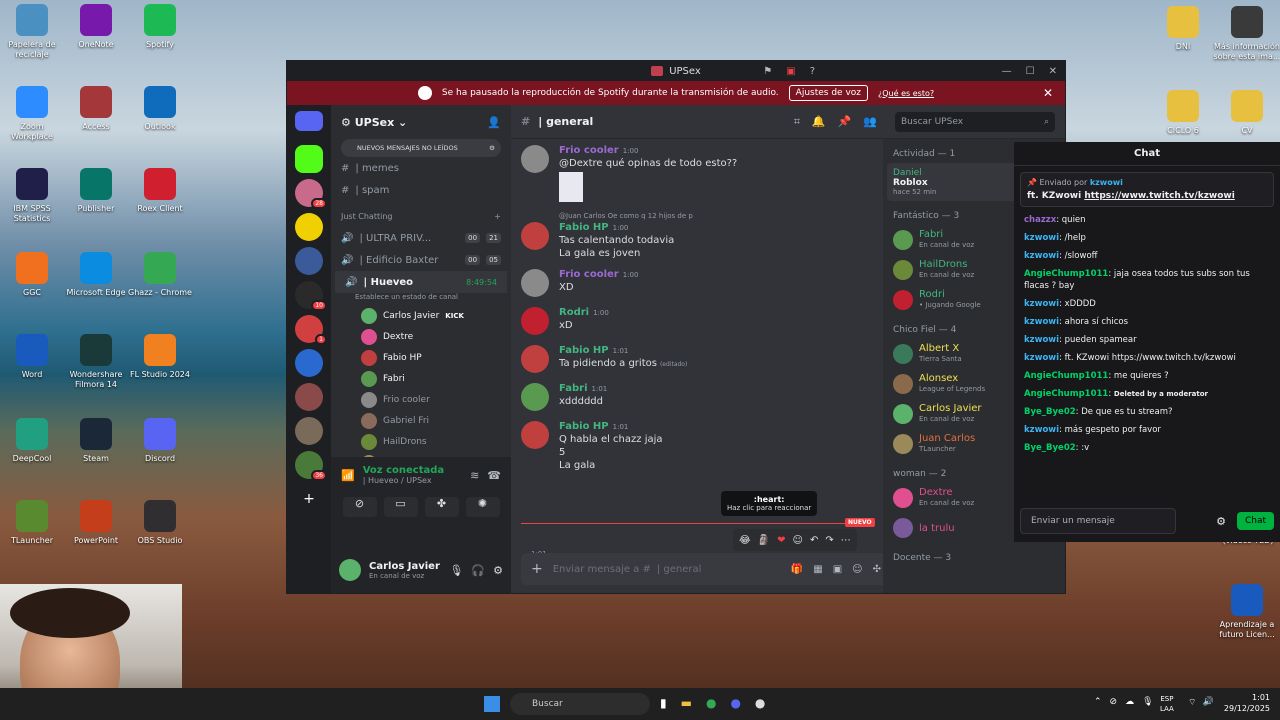 Image resolution: width=1280 pixels, height=720 pixels. What do you see at coordinates (797, 569) in the screenshot?
I see `gift-icon: 🎁` at bounding box center [797, 569].